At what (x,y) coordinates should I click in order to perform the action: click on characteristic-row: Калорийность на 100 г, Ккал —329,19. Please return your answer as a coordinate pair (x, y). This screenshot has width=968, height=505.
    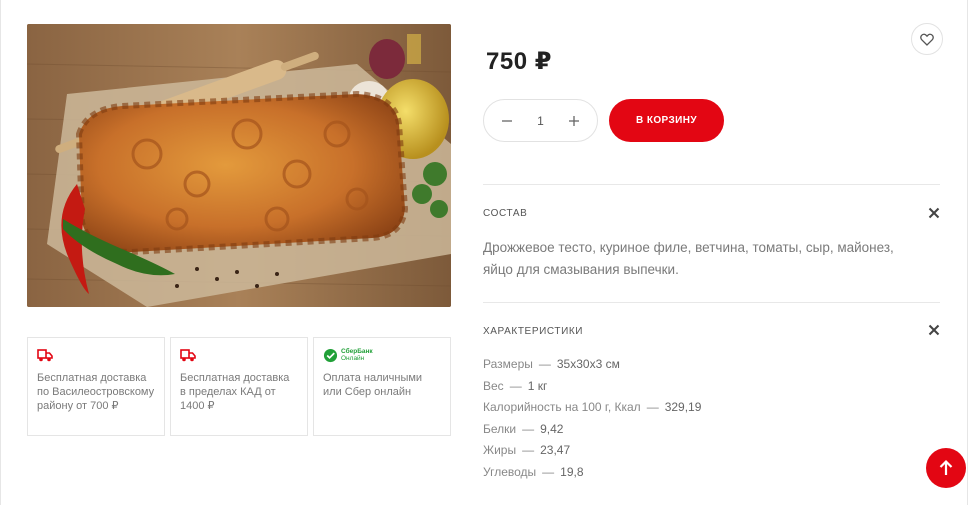
    Looking at the image, I should click on (592, 407).